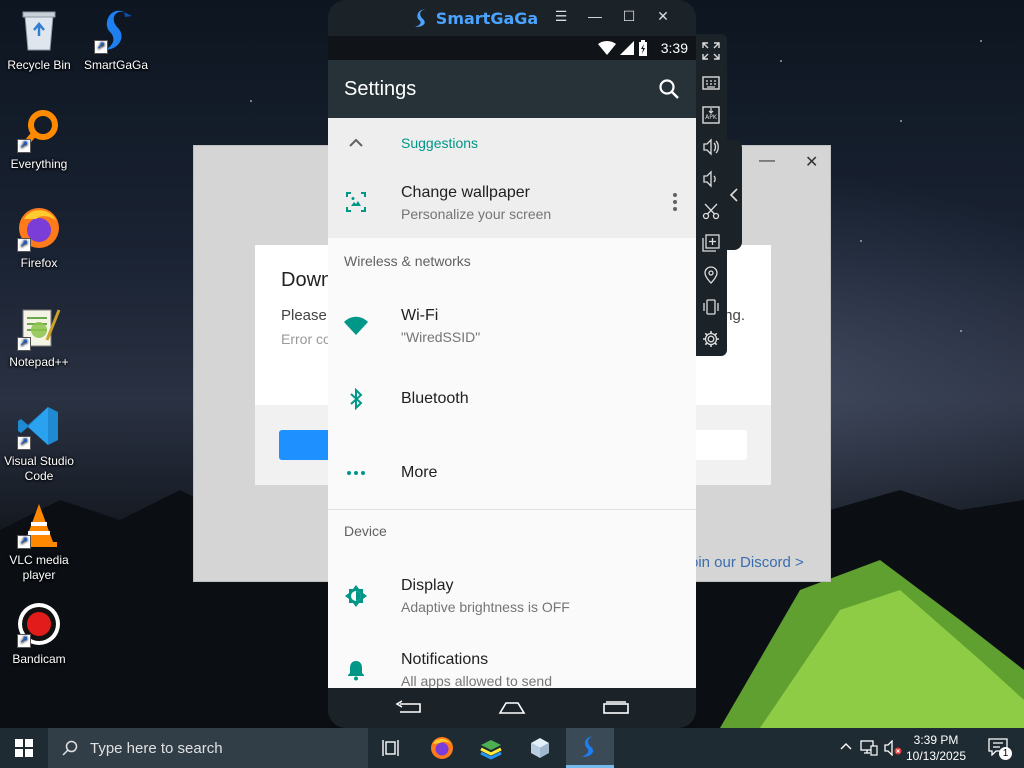 This screenshot has height=768, width=1024. Describe the element at coordinates (734, 195) in the screenshot. I see `toolbar-collapse-tab` at that location.